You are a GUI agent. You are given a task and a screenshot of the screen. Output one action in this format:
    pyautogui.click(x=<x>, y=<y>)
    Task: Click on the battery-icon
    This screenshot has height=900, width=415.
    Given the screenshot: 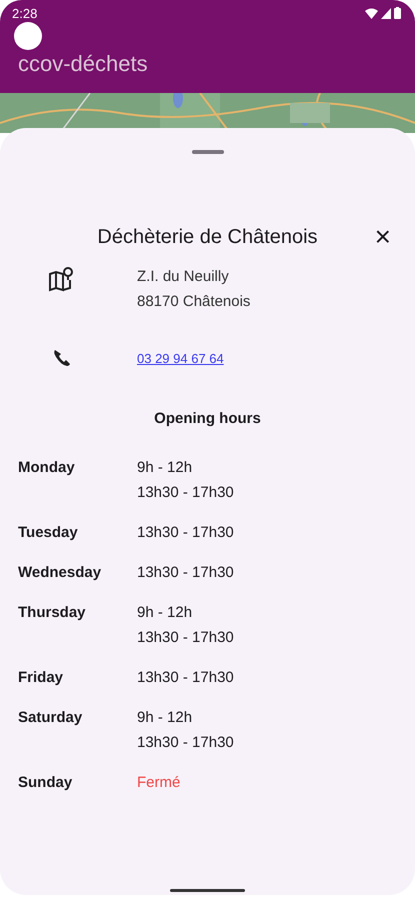 What is the action you would take?
    pyautogui.click(x=397, y=13)
    